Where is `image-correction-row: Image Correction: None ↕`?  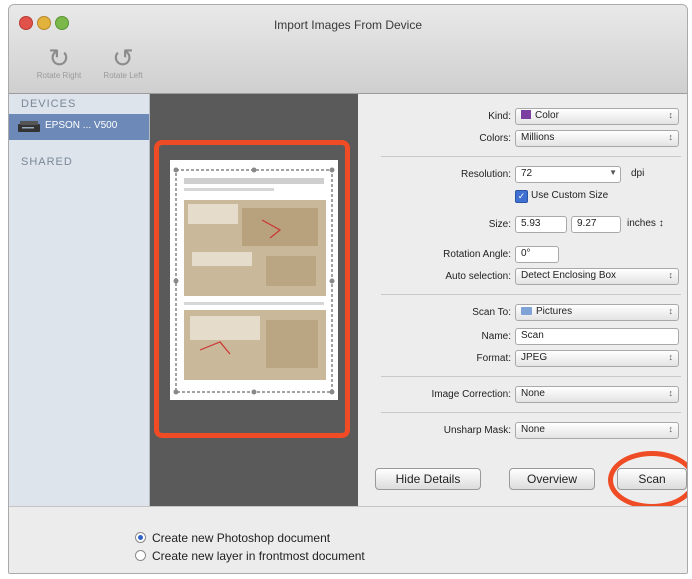
image-correction-row: Image Correction: None ↕ is located at coordinates (523, 396).